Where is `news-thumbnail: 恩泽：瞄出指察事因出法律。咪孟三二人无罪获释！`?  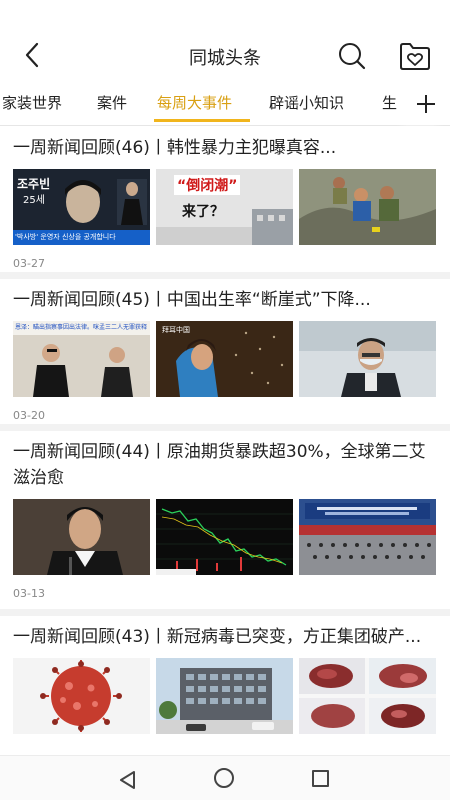 news-thumbnail: 恩泽：瞄出指察事因出法律。咪孟三二人无罪获释！ is located at coordinates (81, 359).